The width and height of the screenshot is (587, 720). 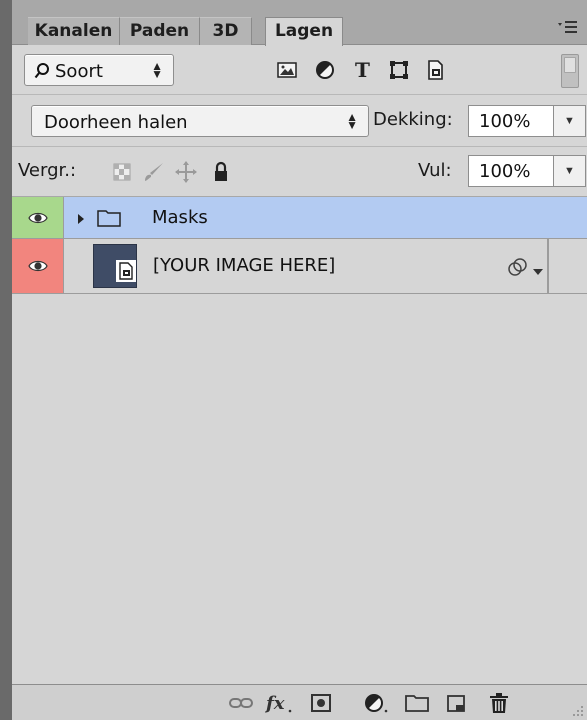 I want to click on shape-filter-icon, so click(x=399, y=70).